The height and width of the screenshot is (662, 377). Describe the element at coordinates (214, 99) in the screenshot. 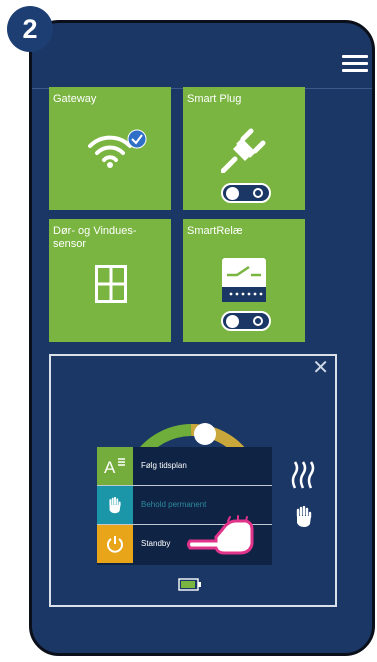

I see `tile-smart-plug-label: Smart Plug` at that location.